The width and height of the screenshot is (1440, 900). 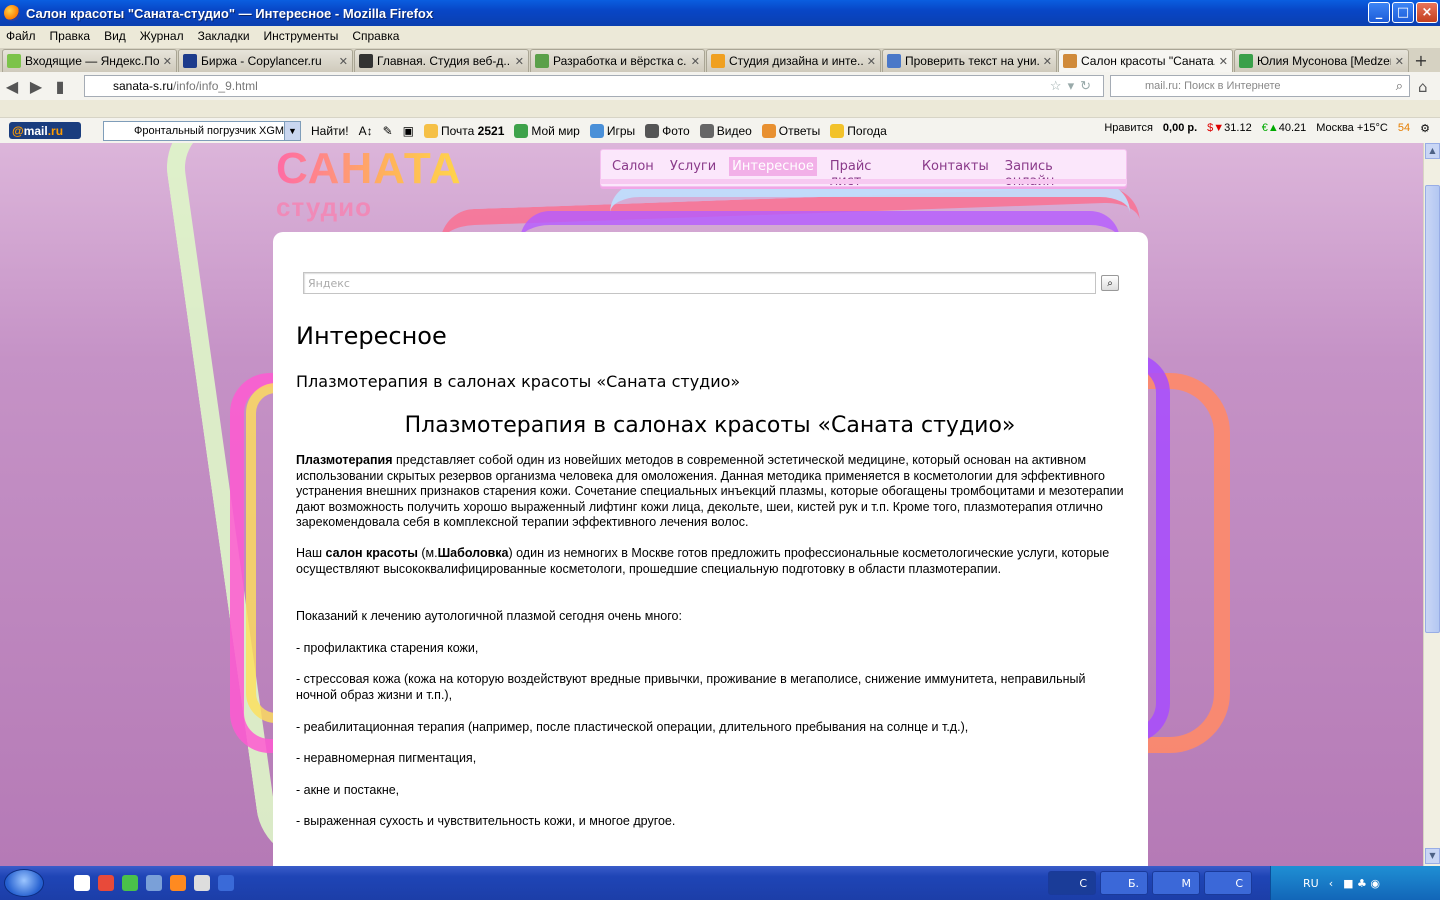 What do you see at coordinates (106, 883) in the screenshot?
I see `chrome-icon` at bounding box center [106, 883].